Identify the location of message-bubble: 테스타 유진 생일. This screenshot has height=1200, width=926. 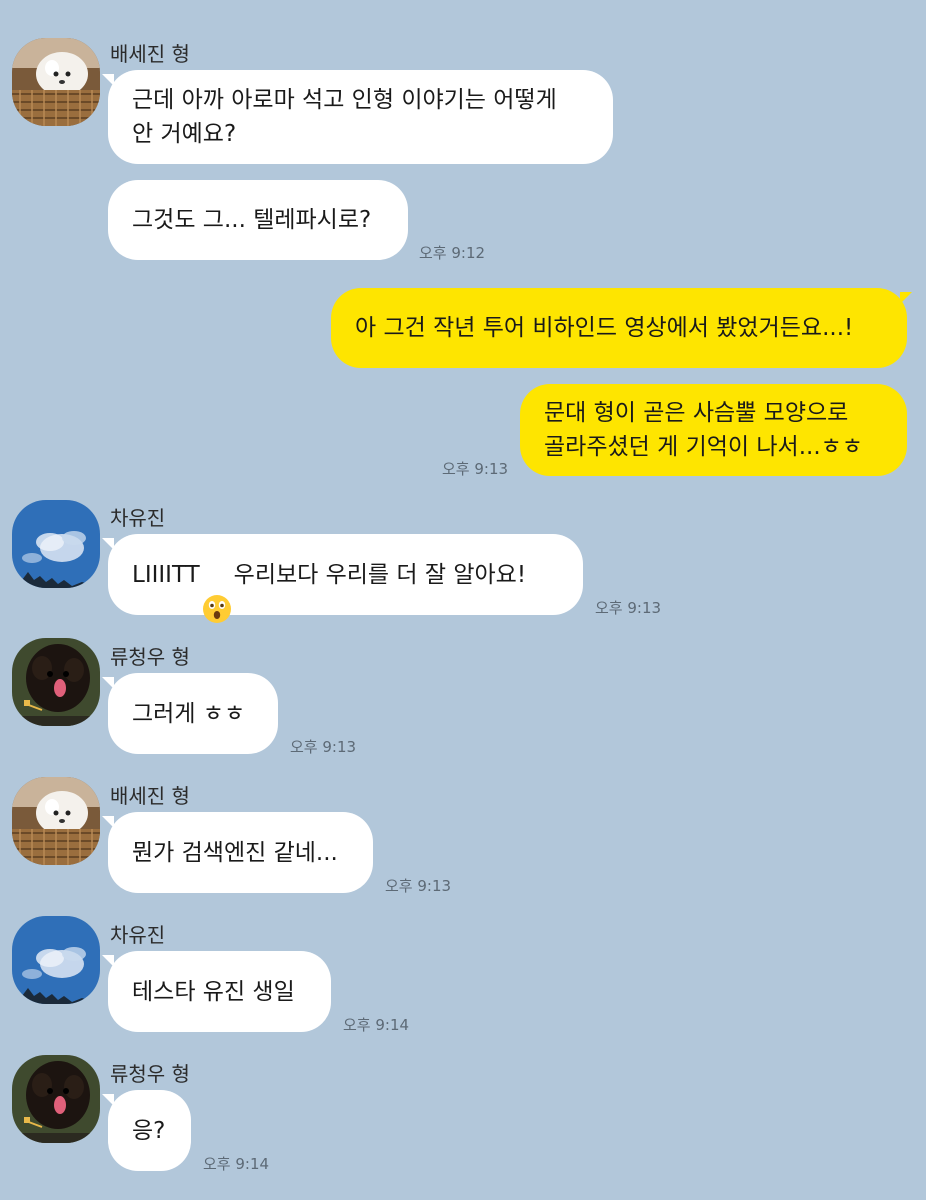
(219, 991).